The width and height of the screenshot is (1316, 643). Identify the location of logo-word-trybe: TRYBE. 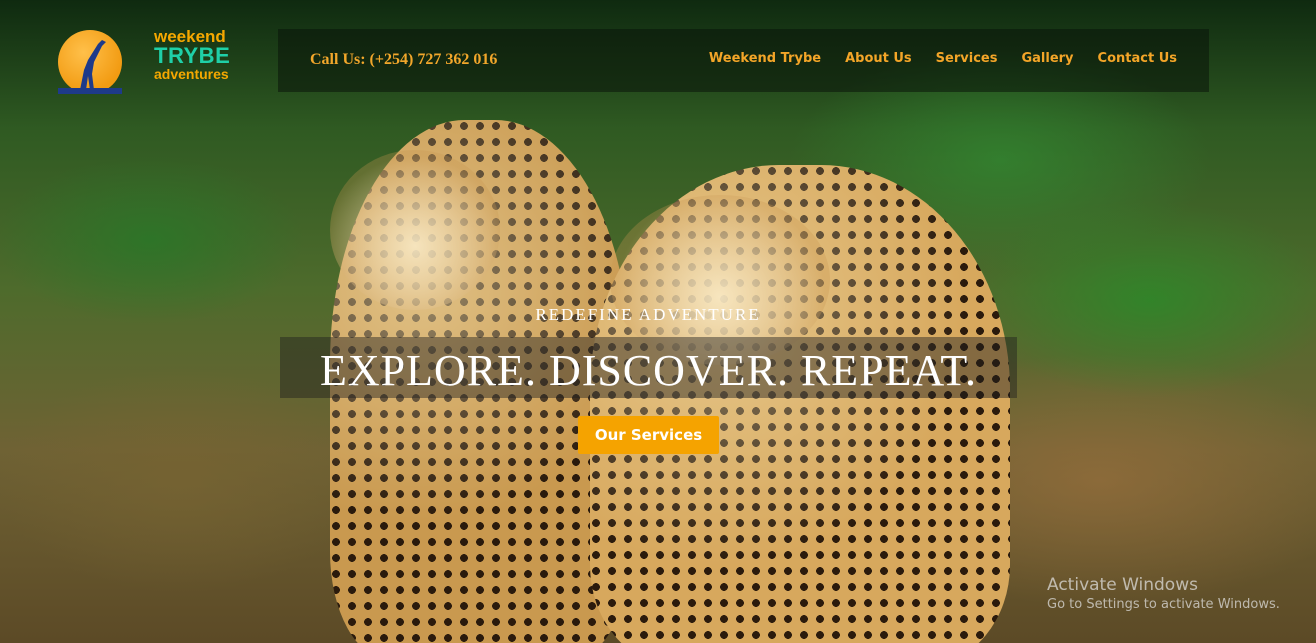
(192, 55).